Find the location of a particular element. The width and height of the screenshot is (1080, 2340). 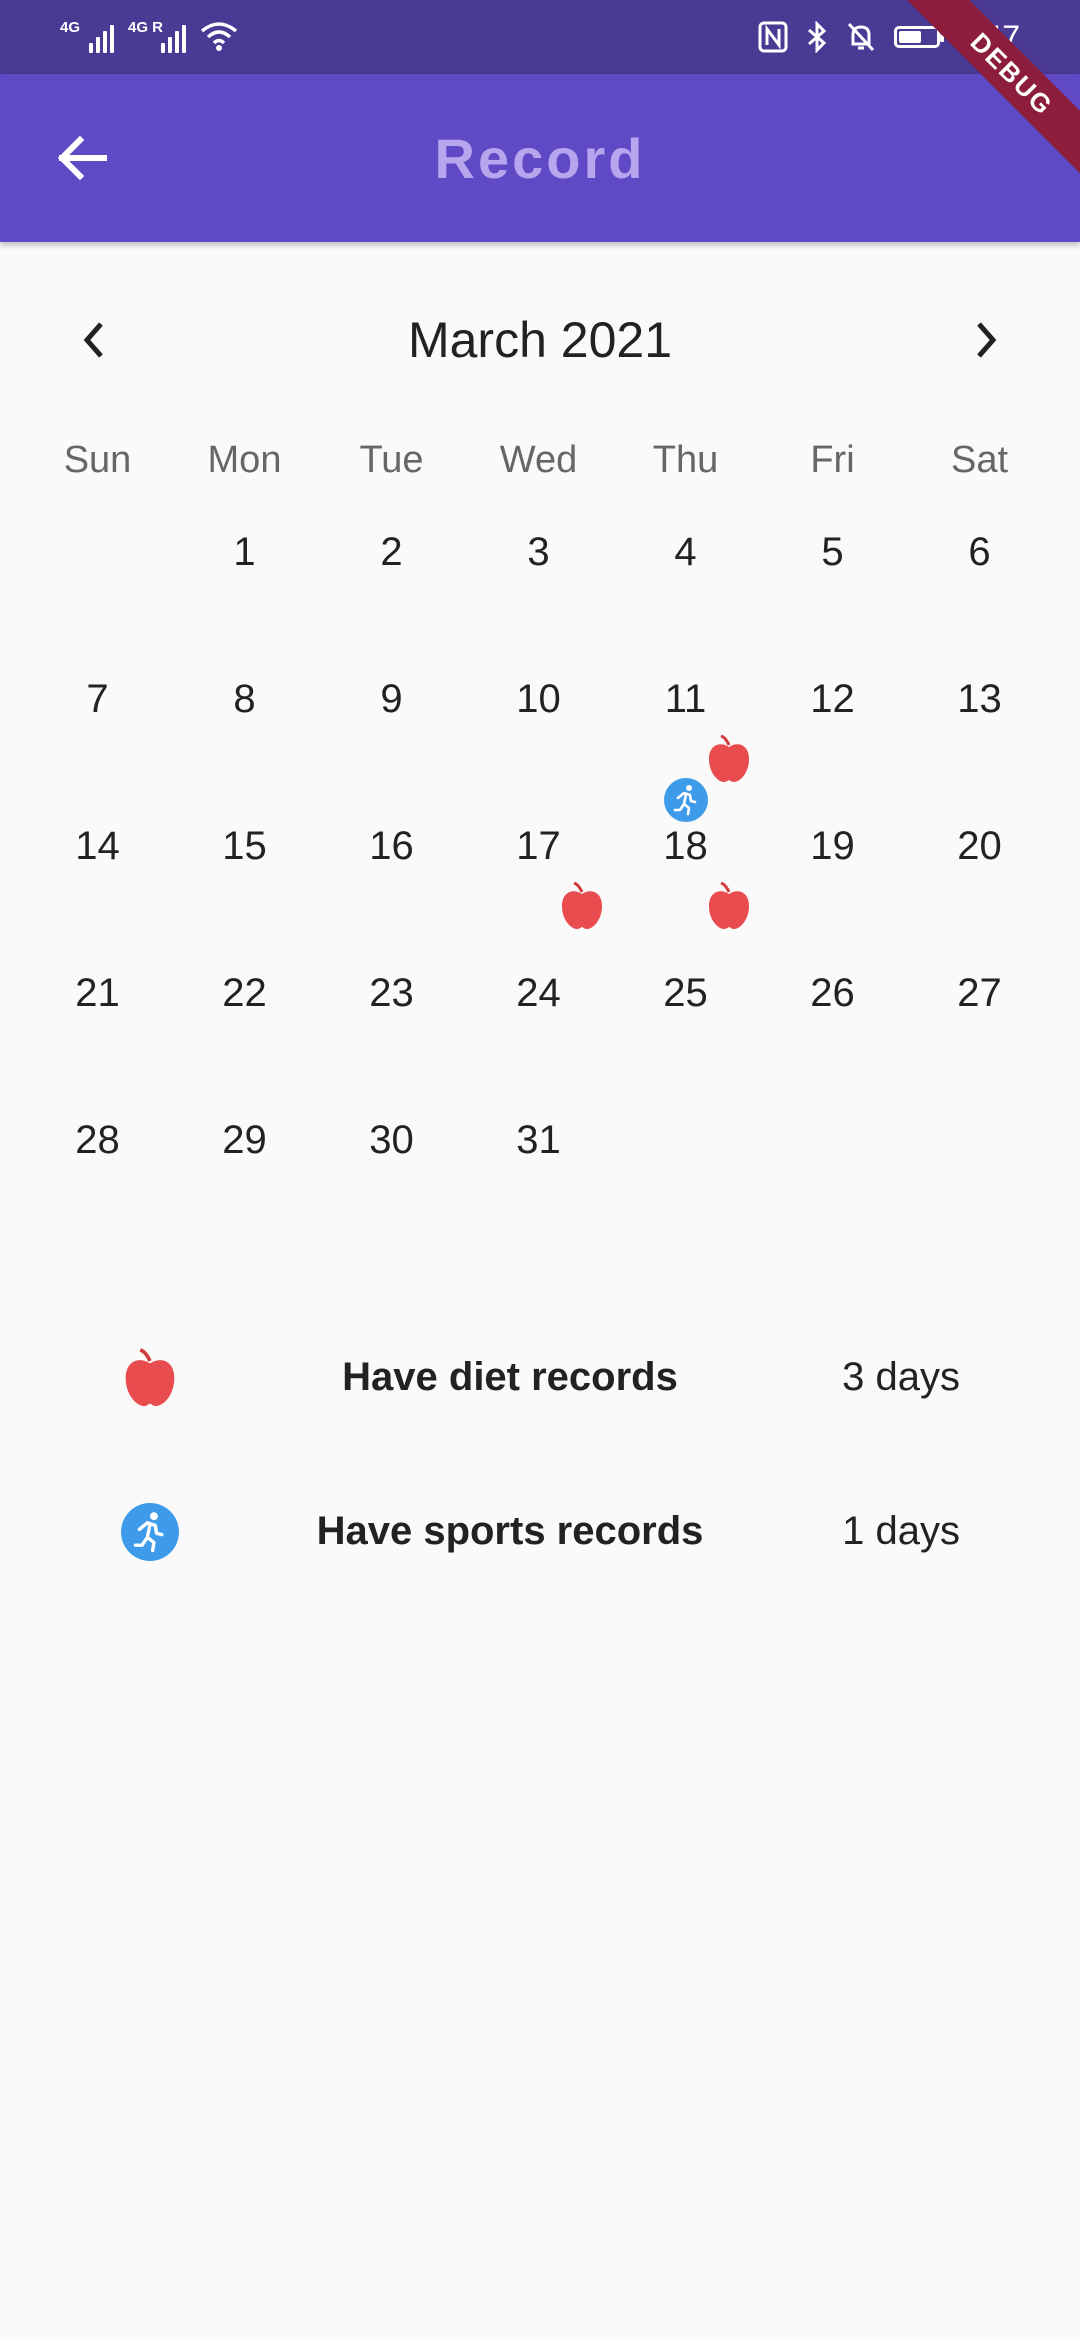

calendar-day-5: 5 is located at coordinates (832, 579).